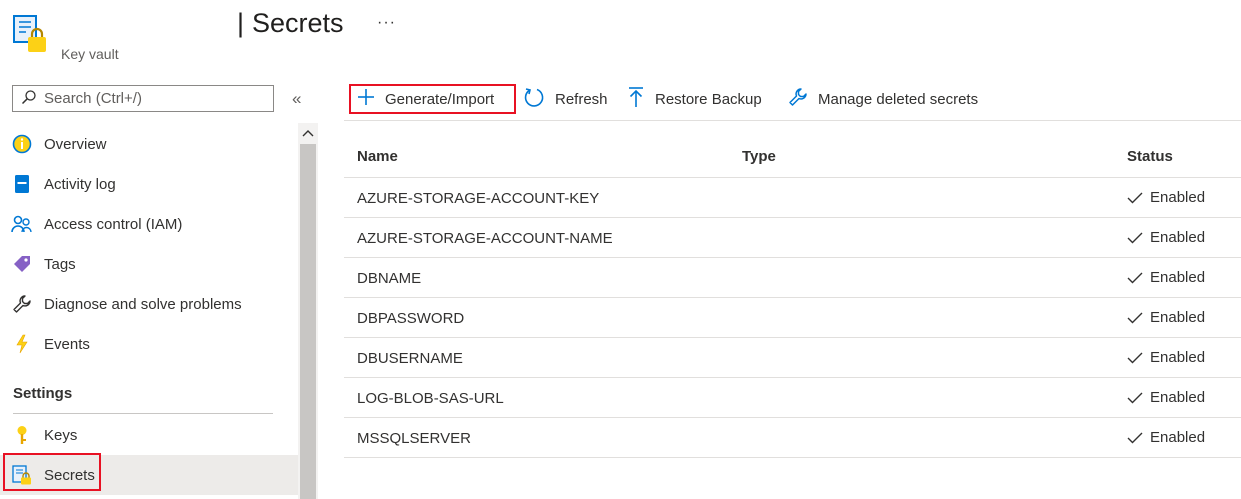 This screenshot has height=499, width=1241. I want to click on scrollbar-thumb, so click(308, 321).